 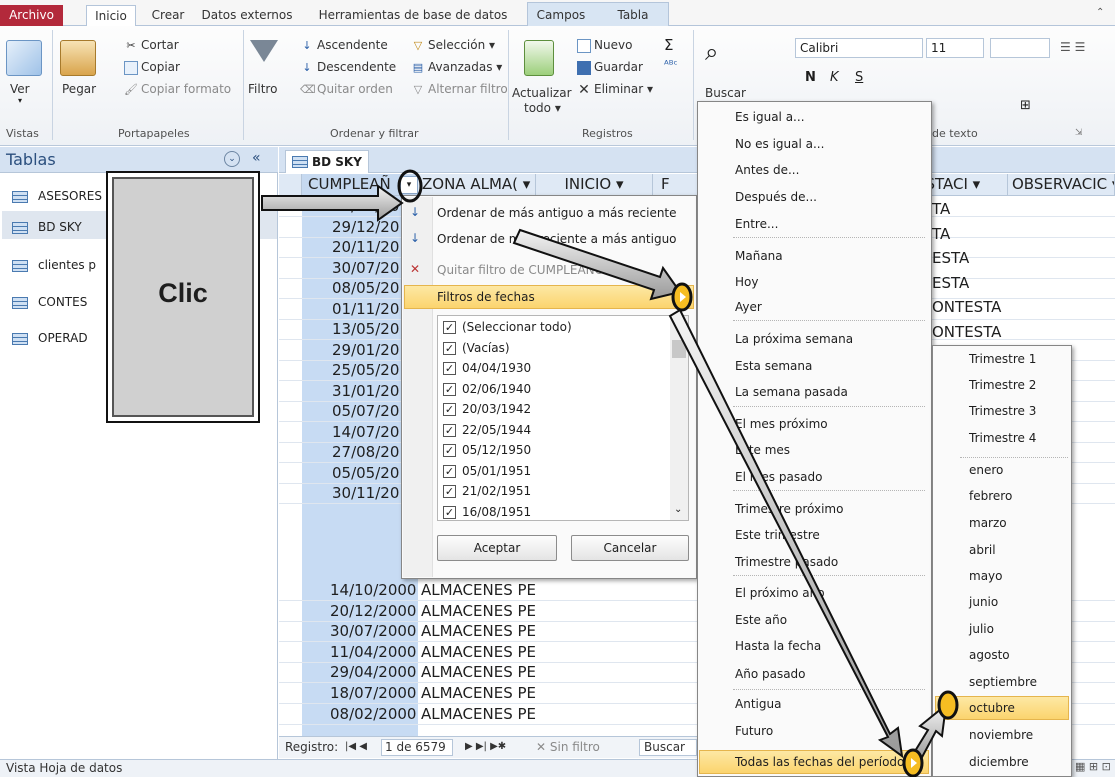 What do you see at coordinates (597, 264) in the screenshot?
I see `arrow-to-date-filters` at bounding box center [597, 264].